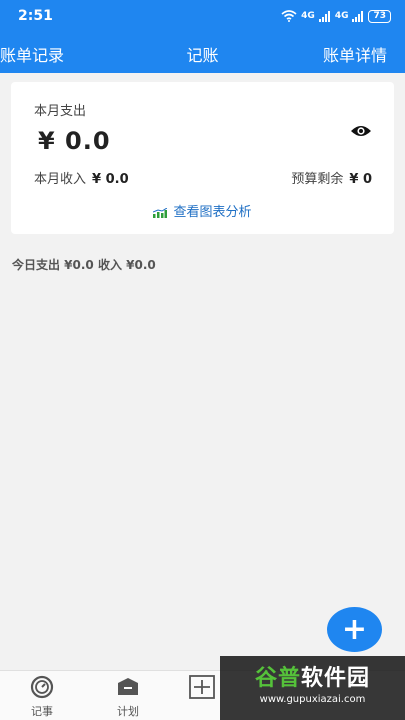 The width and height of the screenshot is (405, 720). What do you see at coordinates (312, 699) in the screenshot?
I see `watermark-url: www.gupuxiazai.com` at bounding box center [312, 699].